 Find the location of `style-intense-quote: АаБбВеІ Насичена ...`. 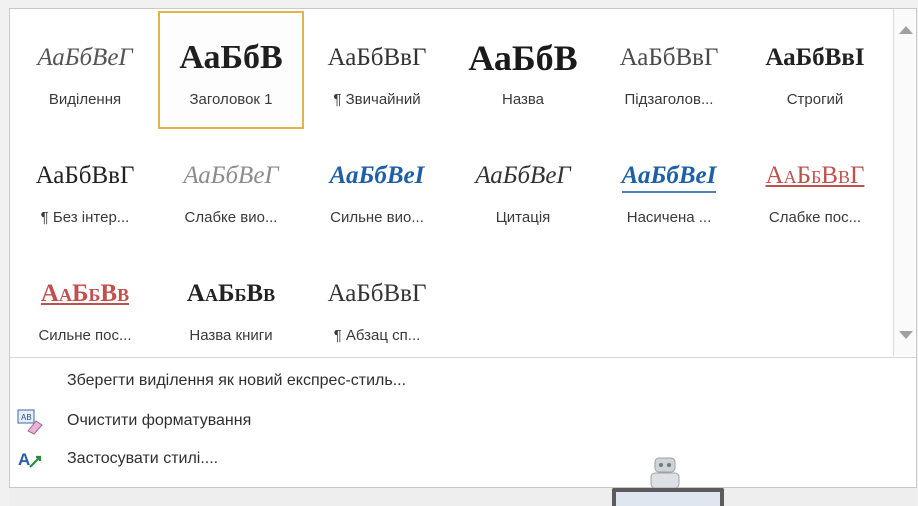

style-intense-quote: АаБбВеІ Насичена ... is located at coordinates (669, 188).